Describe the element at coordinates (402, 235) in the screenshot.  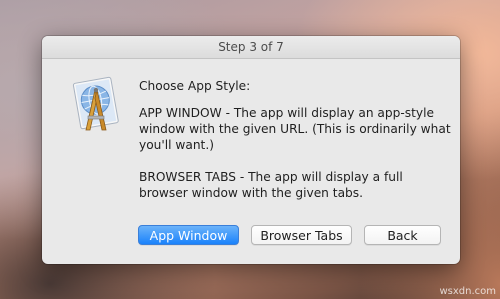
I see `back-button: Back` at that location.